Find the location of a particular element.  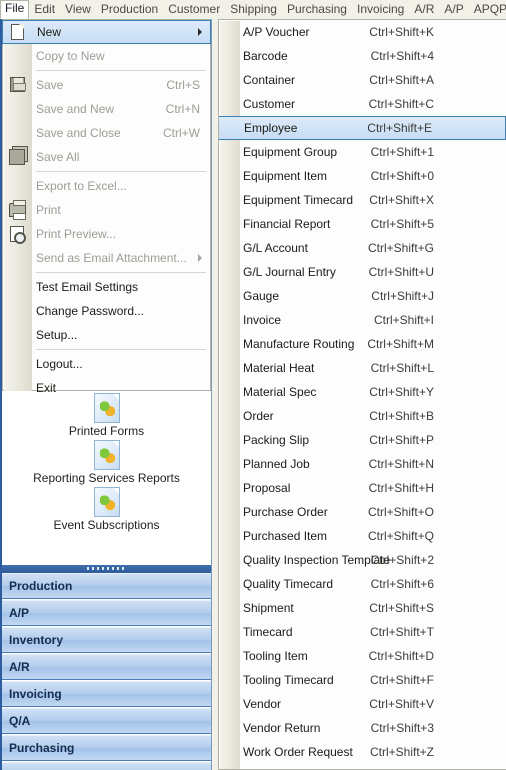

new-submenu-item-equipment-item: Equipment Item Ctrl+Shift+0 is located at coordinates (362, 176).